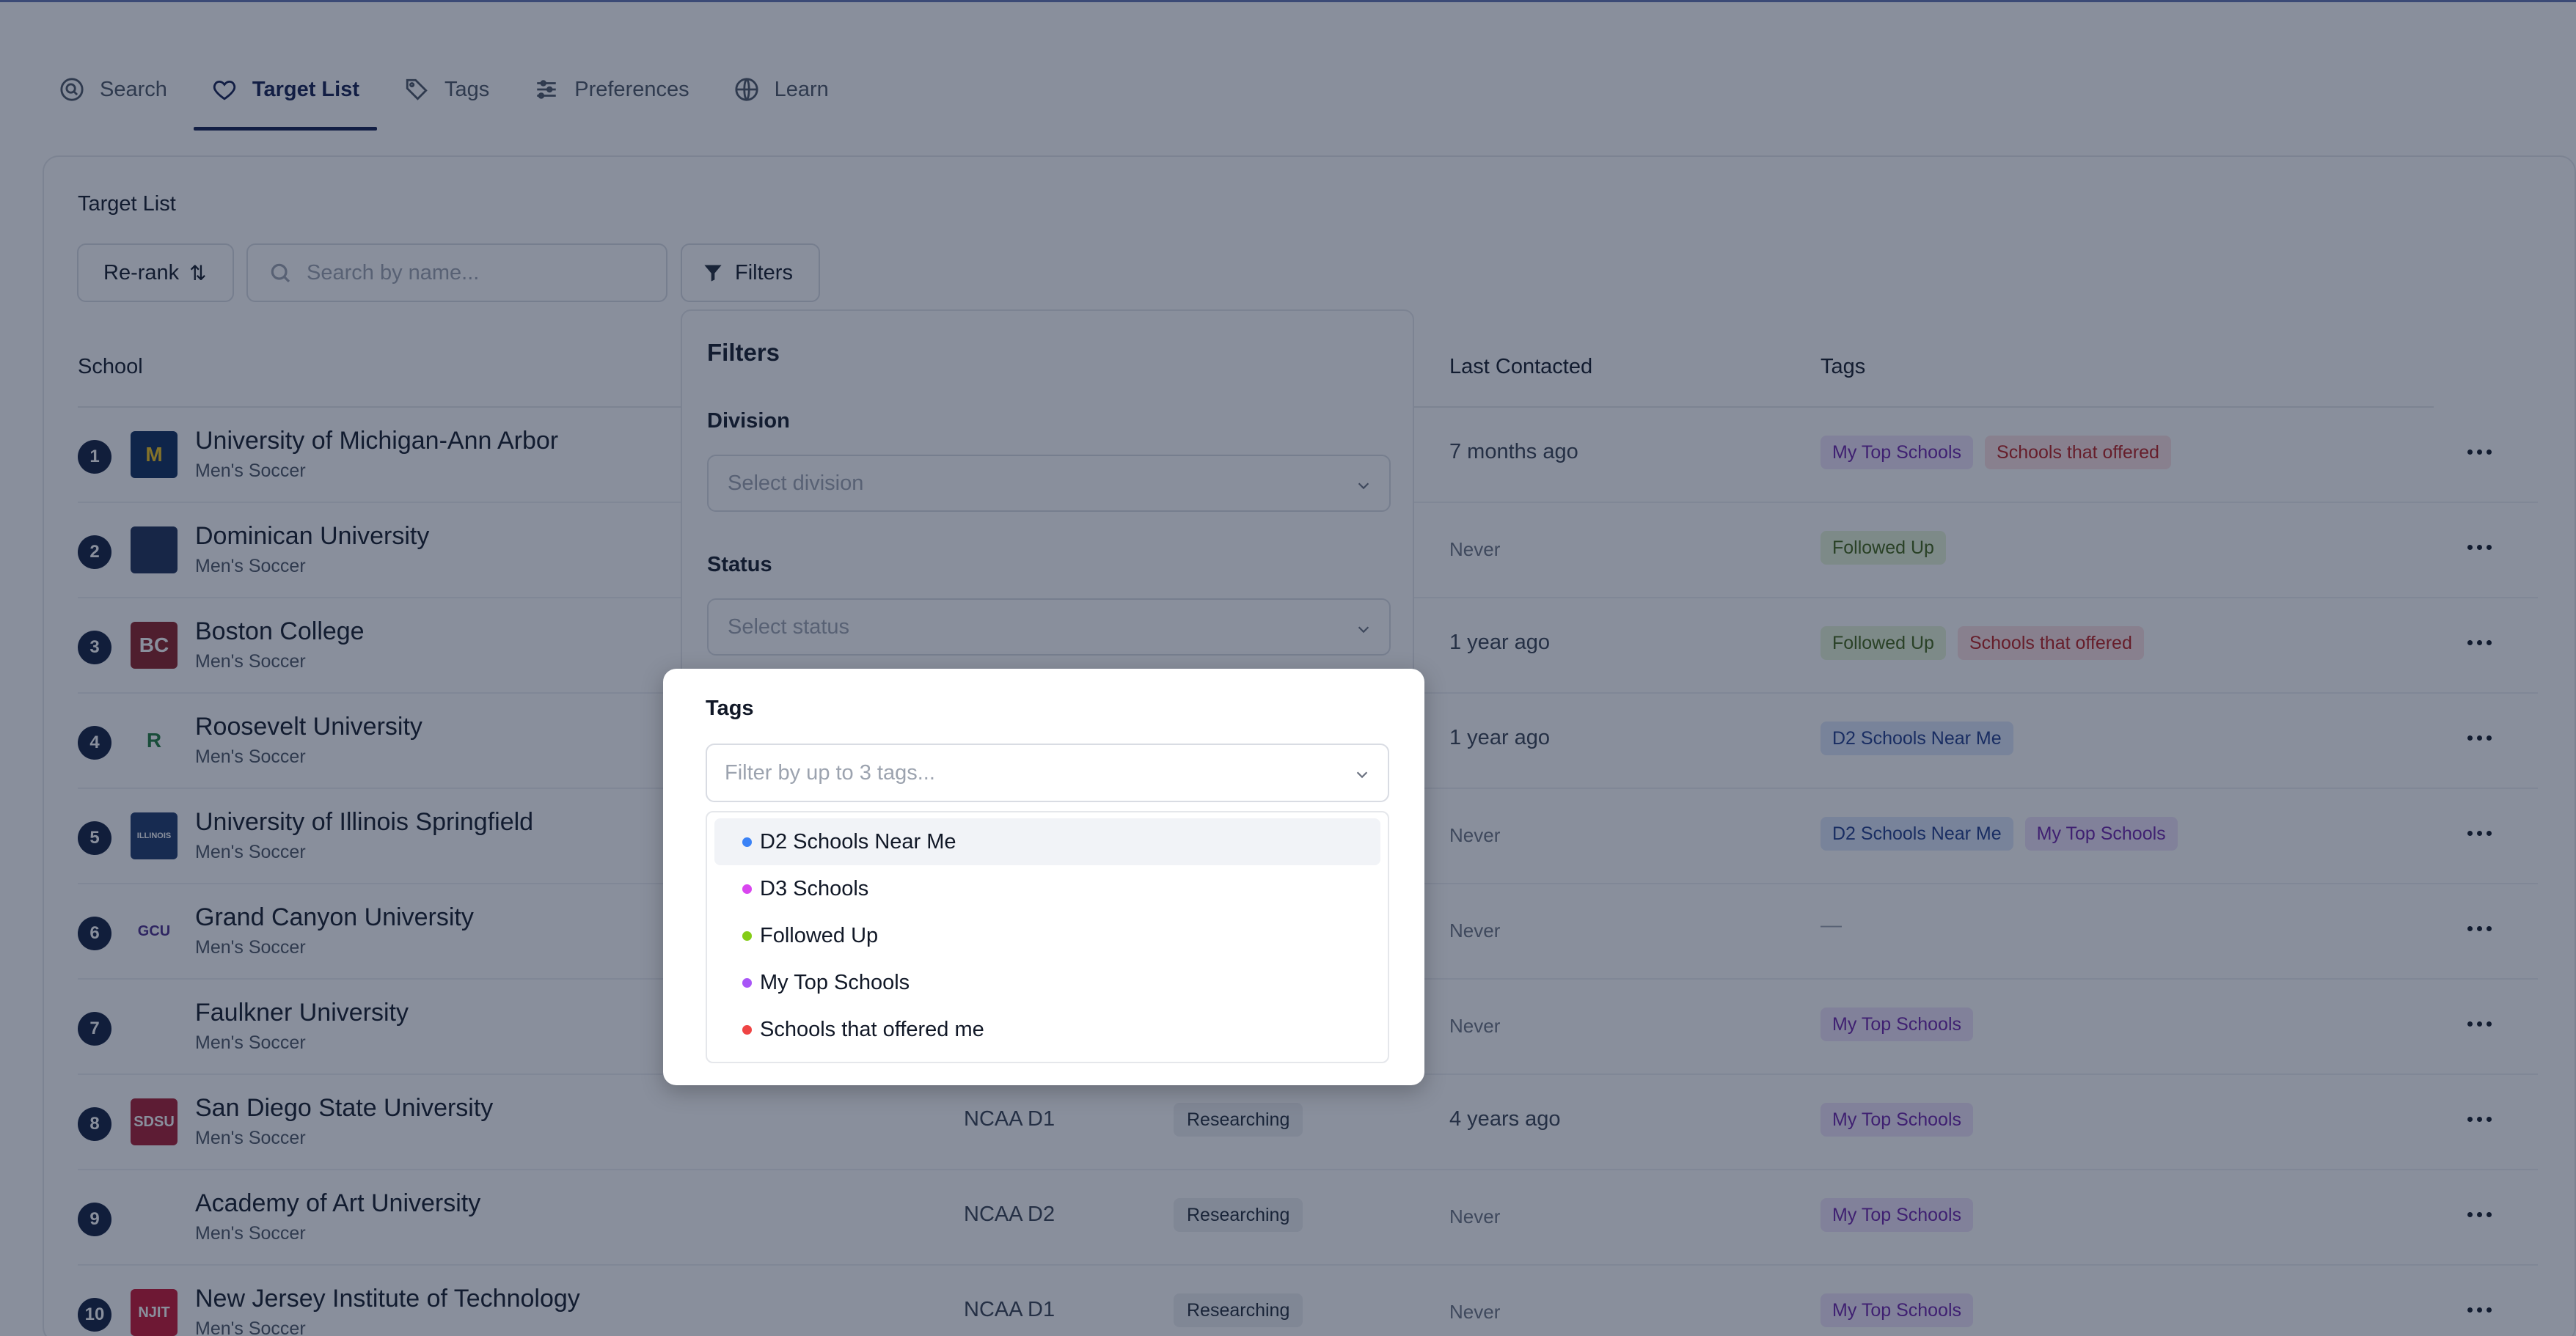 Image resolution: width=2576 pixels, height=1336 pixels. I want to click on tag-option-label: My Top Schools, so click(835, 982).